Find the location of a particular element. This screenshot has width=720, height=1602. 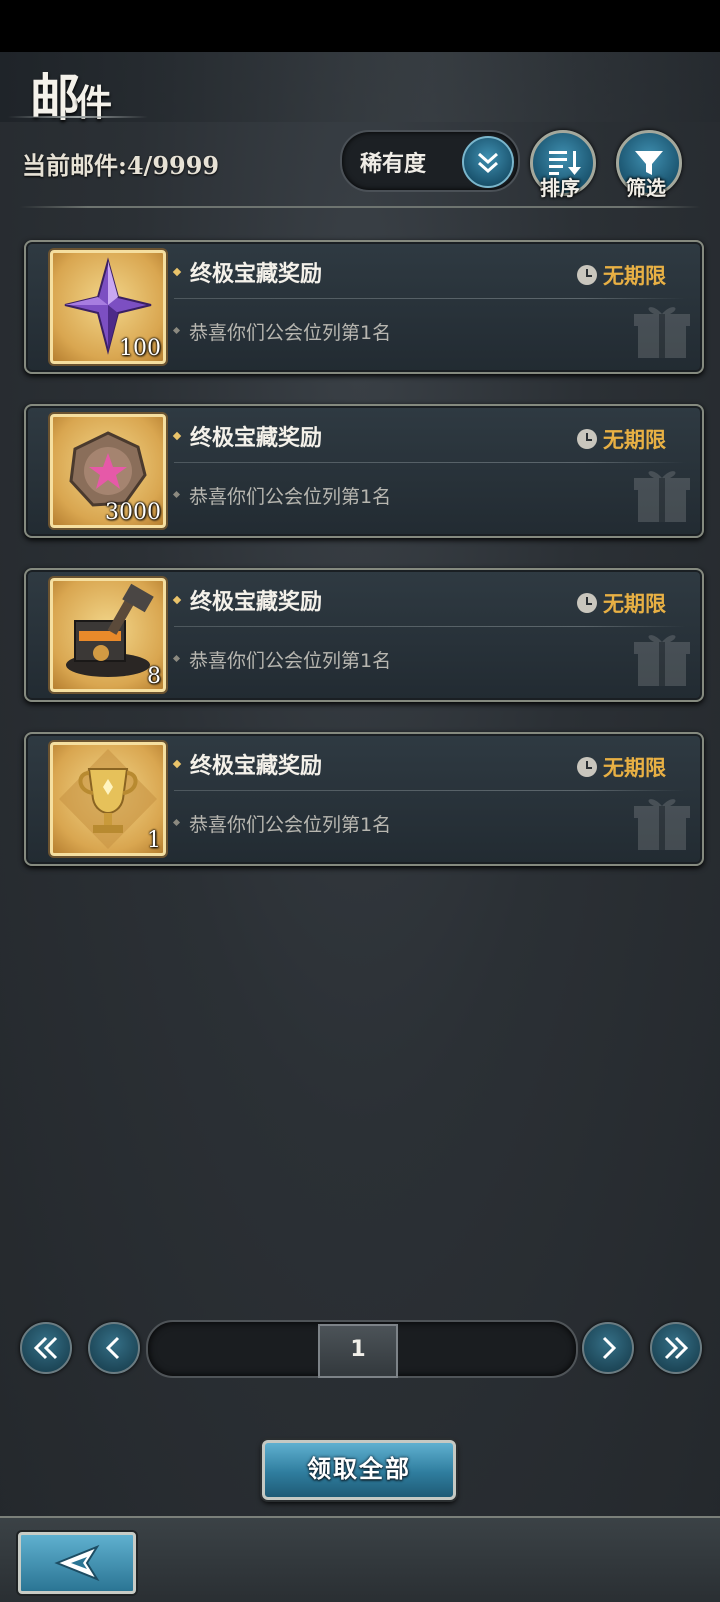

title-underline is located at coordinates (78, 117).